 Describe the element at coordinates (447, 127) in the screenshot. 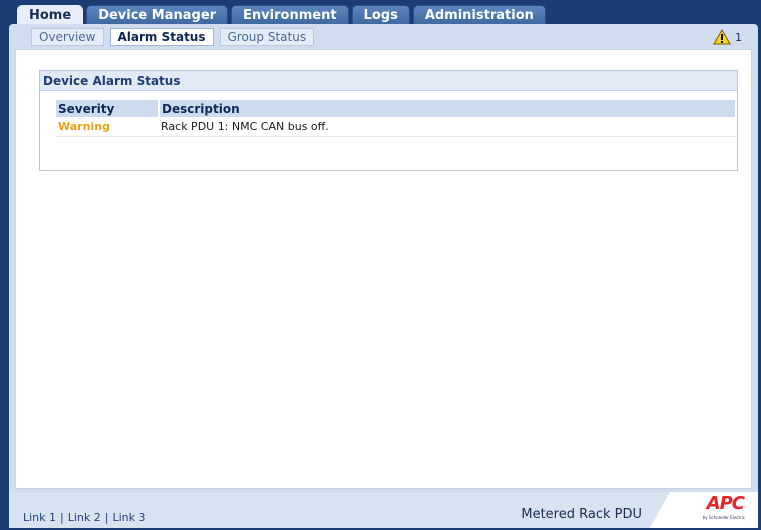

I see `alarm-description: Rack PDU 1: NMC CAN bus off.` at that location.